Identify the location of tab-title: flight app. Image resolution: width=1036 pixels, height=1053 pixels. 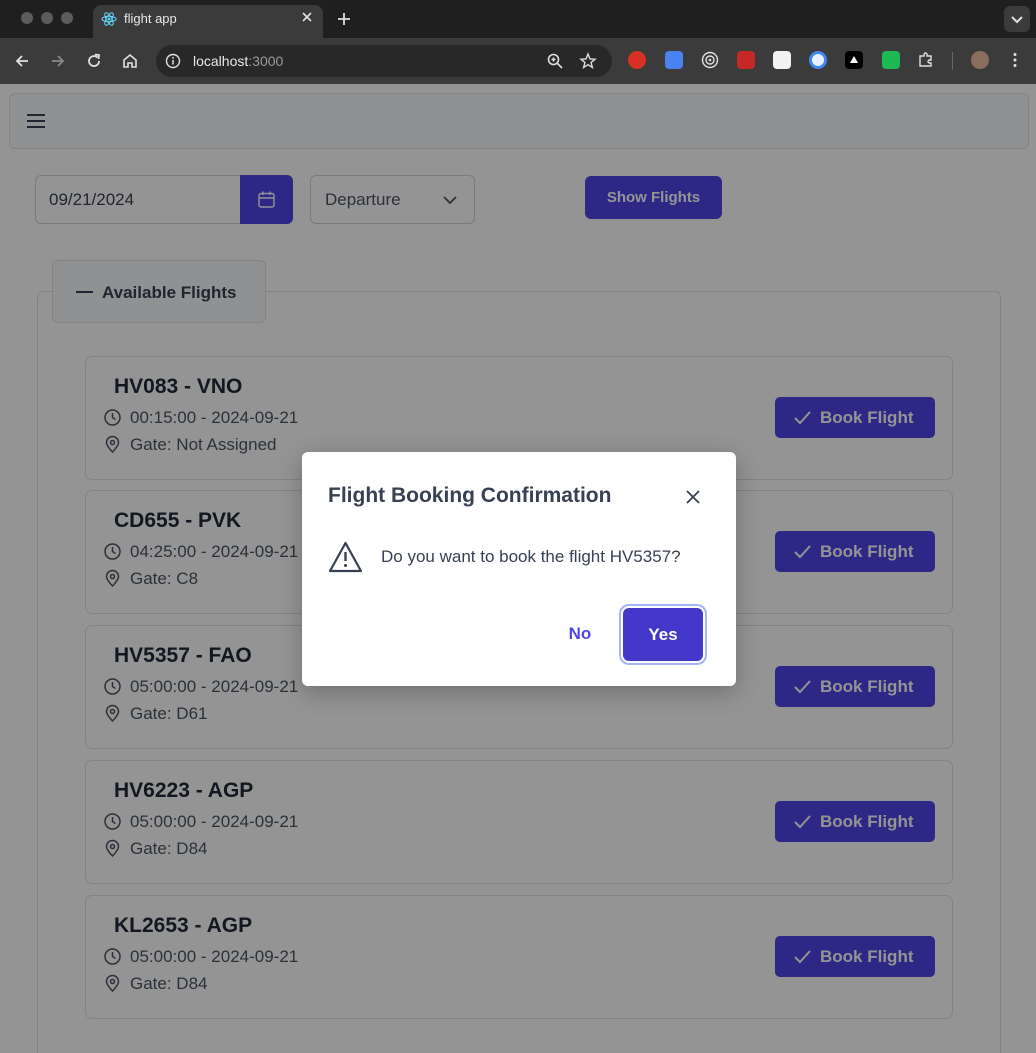
(150, 18).